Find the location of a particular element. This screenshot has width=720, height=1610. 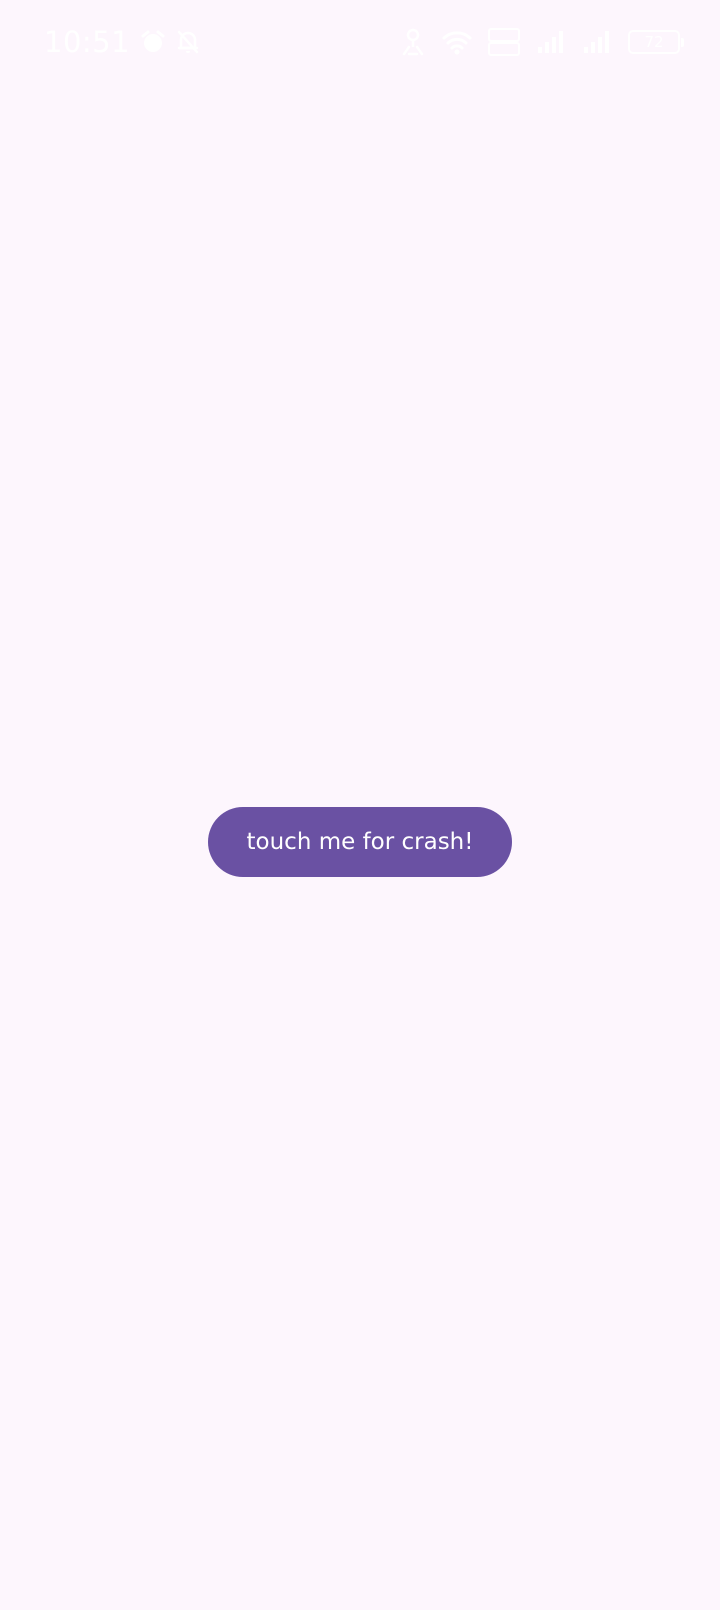

status-bar: 10:51 72 is located at coordinates (360, 42).